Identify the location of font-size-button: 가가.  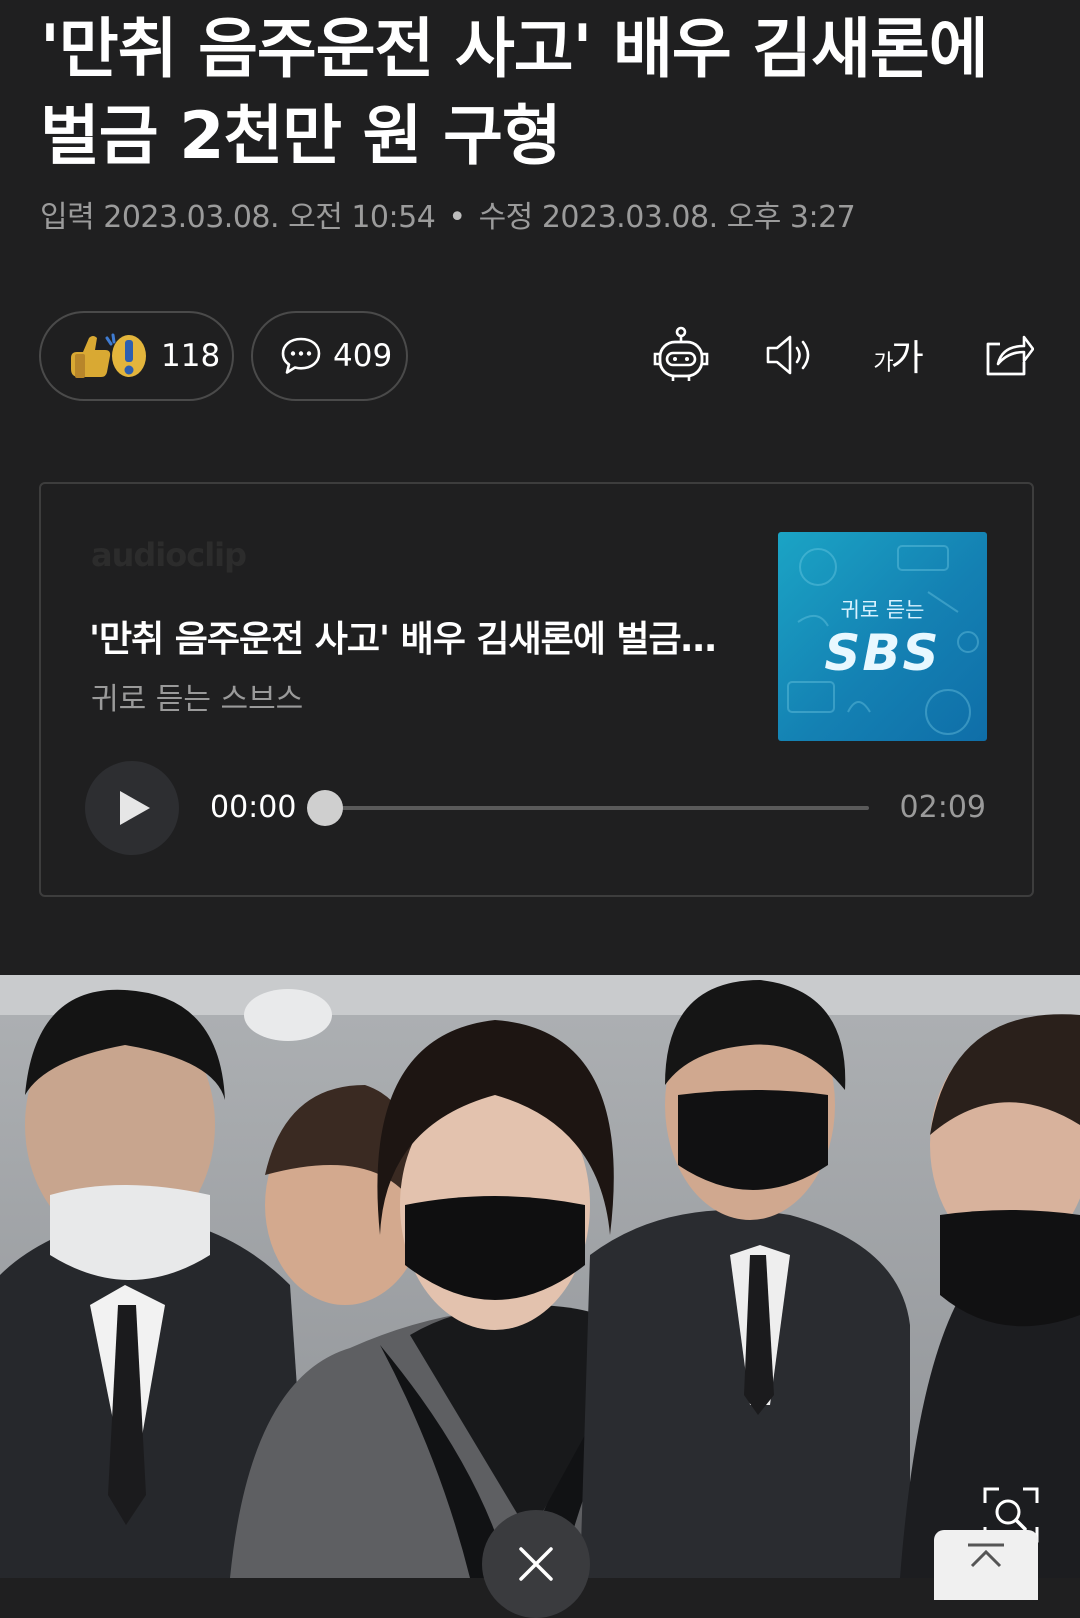
(897, 355).